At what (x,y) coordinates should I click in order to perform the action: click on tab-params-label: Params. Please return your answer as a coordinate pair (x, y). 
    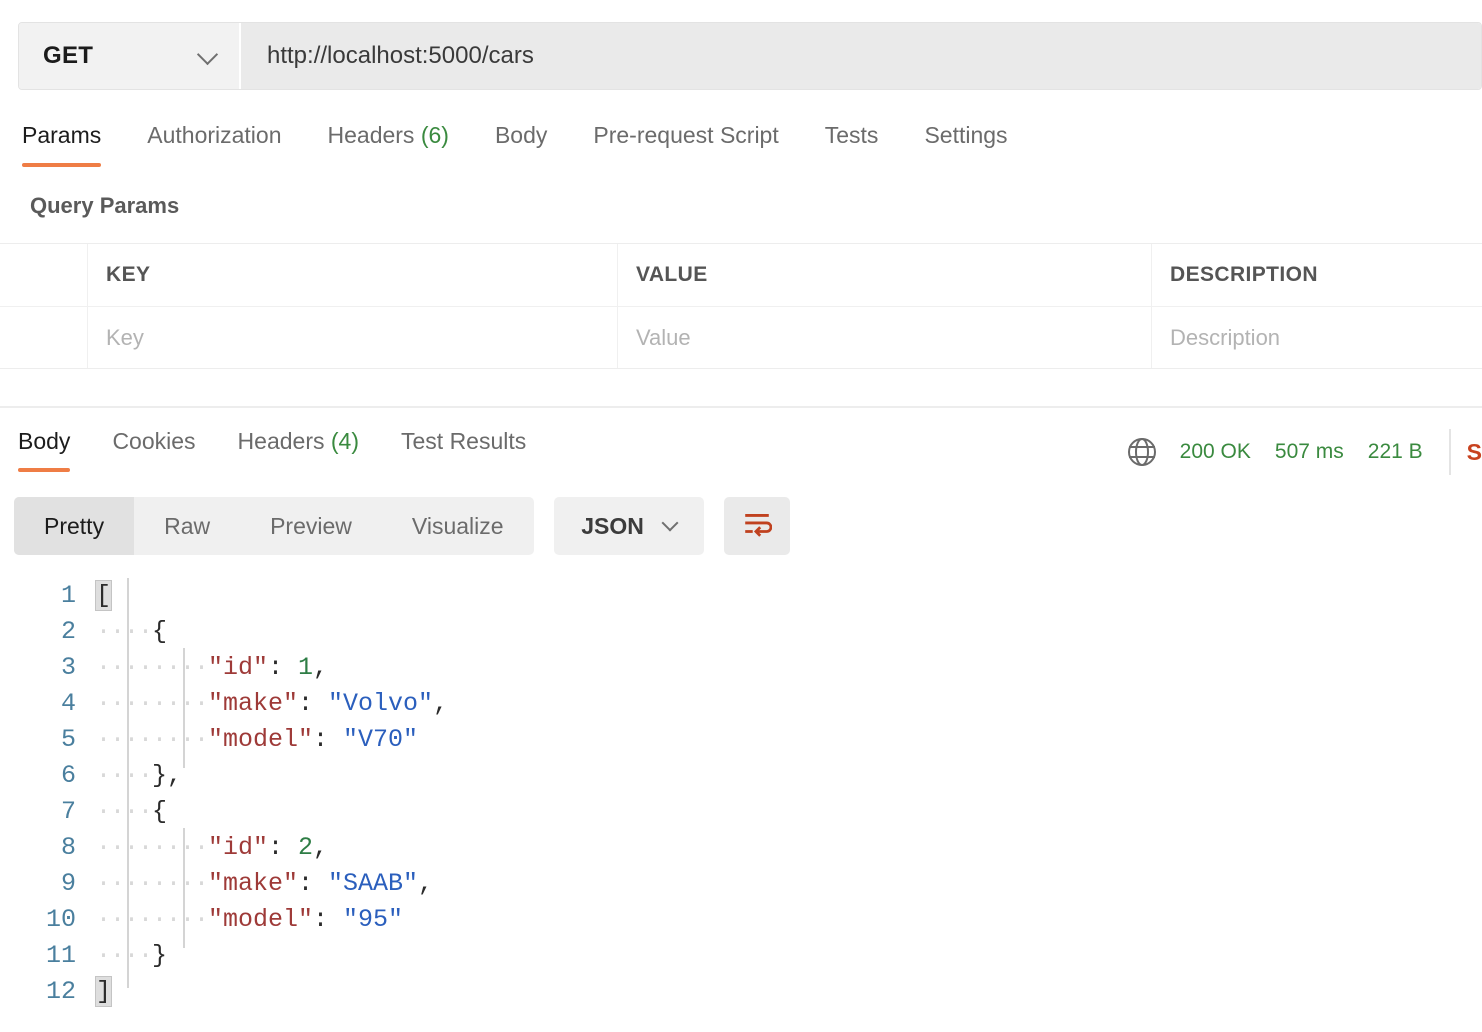
    Looking at the image, I should click on (62, 135).